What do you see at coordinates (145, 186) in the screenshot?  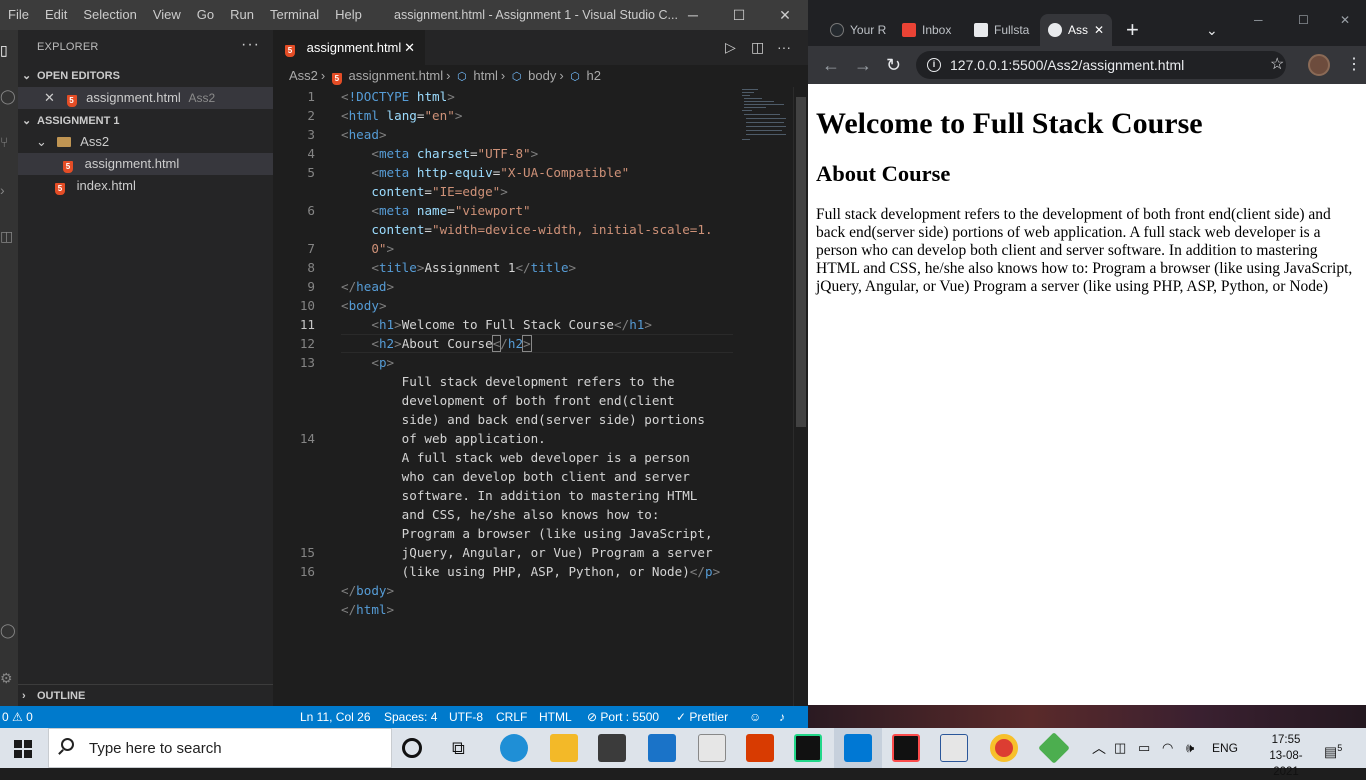 I see `file-index-html: 5 index.html` at bounding box center [145, 186].